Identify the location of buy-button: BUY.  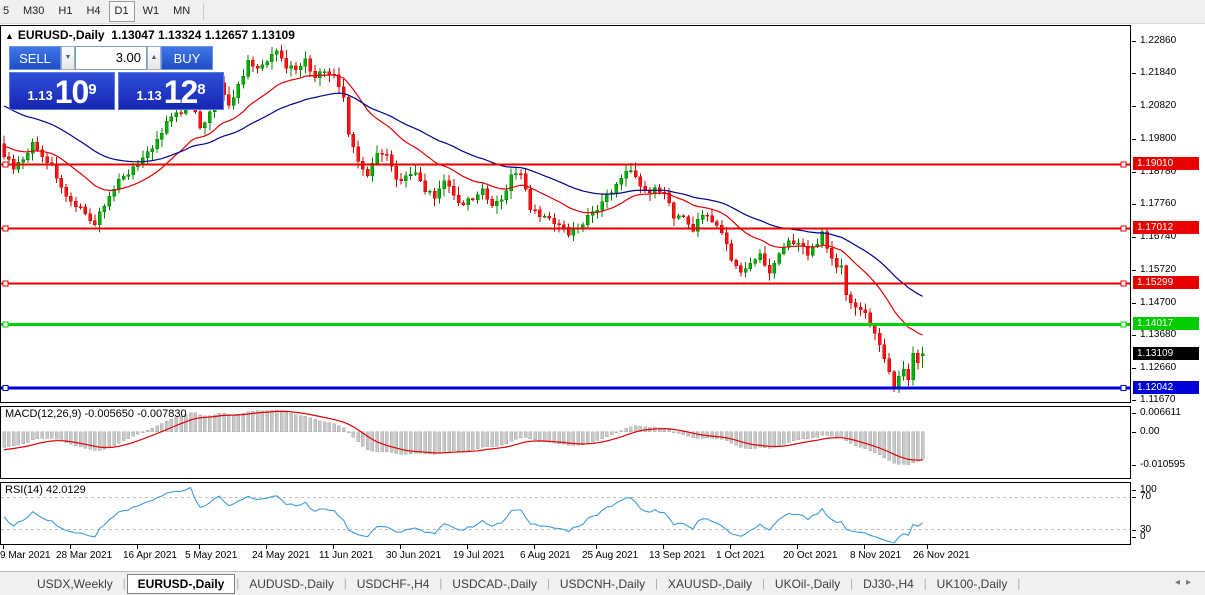
(187, 58).